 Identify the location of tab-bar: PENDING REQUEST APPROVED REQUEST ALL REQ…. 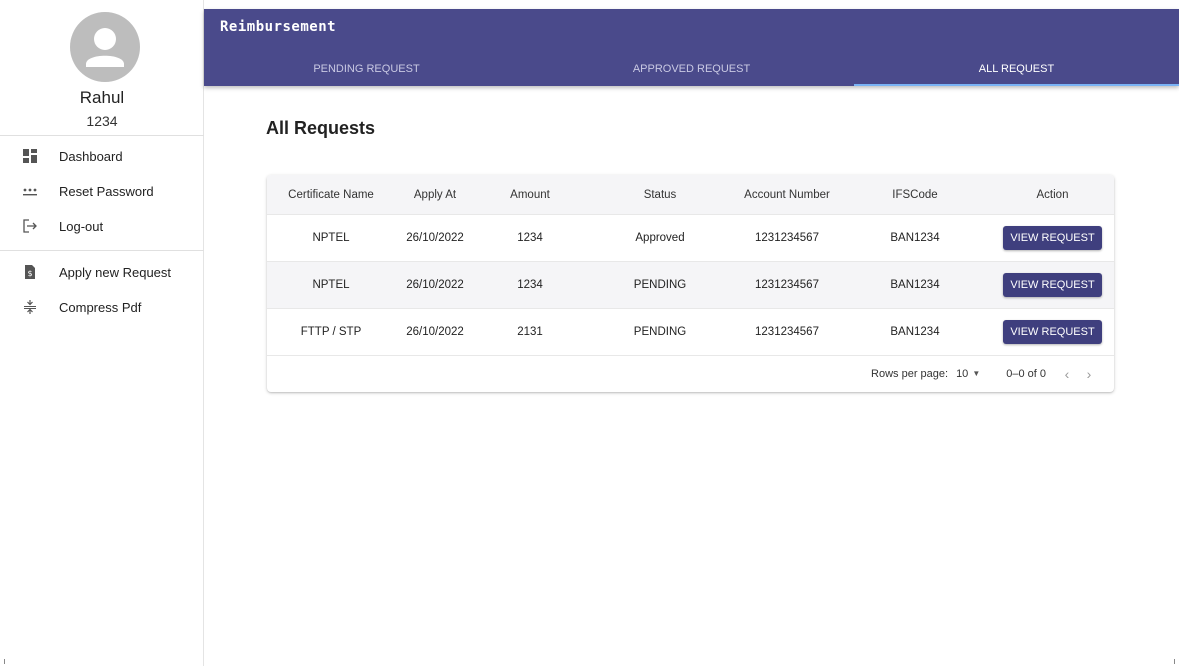
(691, 69).